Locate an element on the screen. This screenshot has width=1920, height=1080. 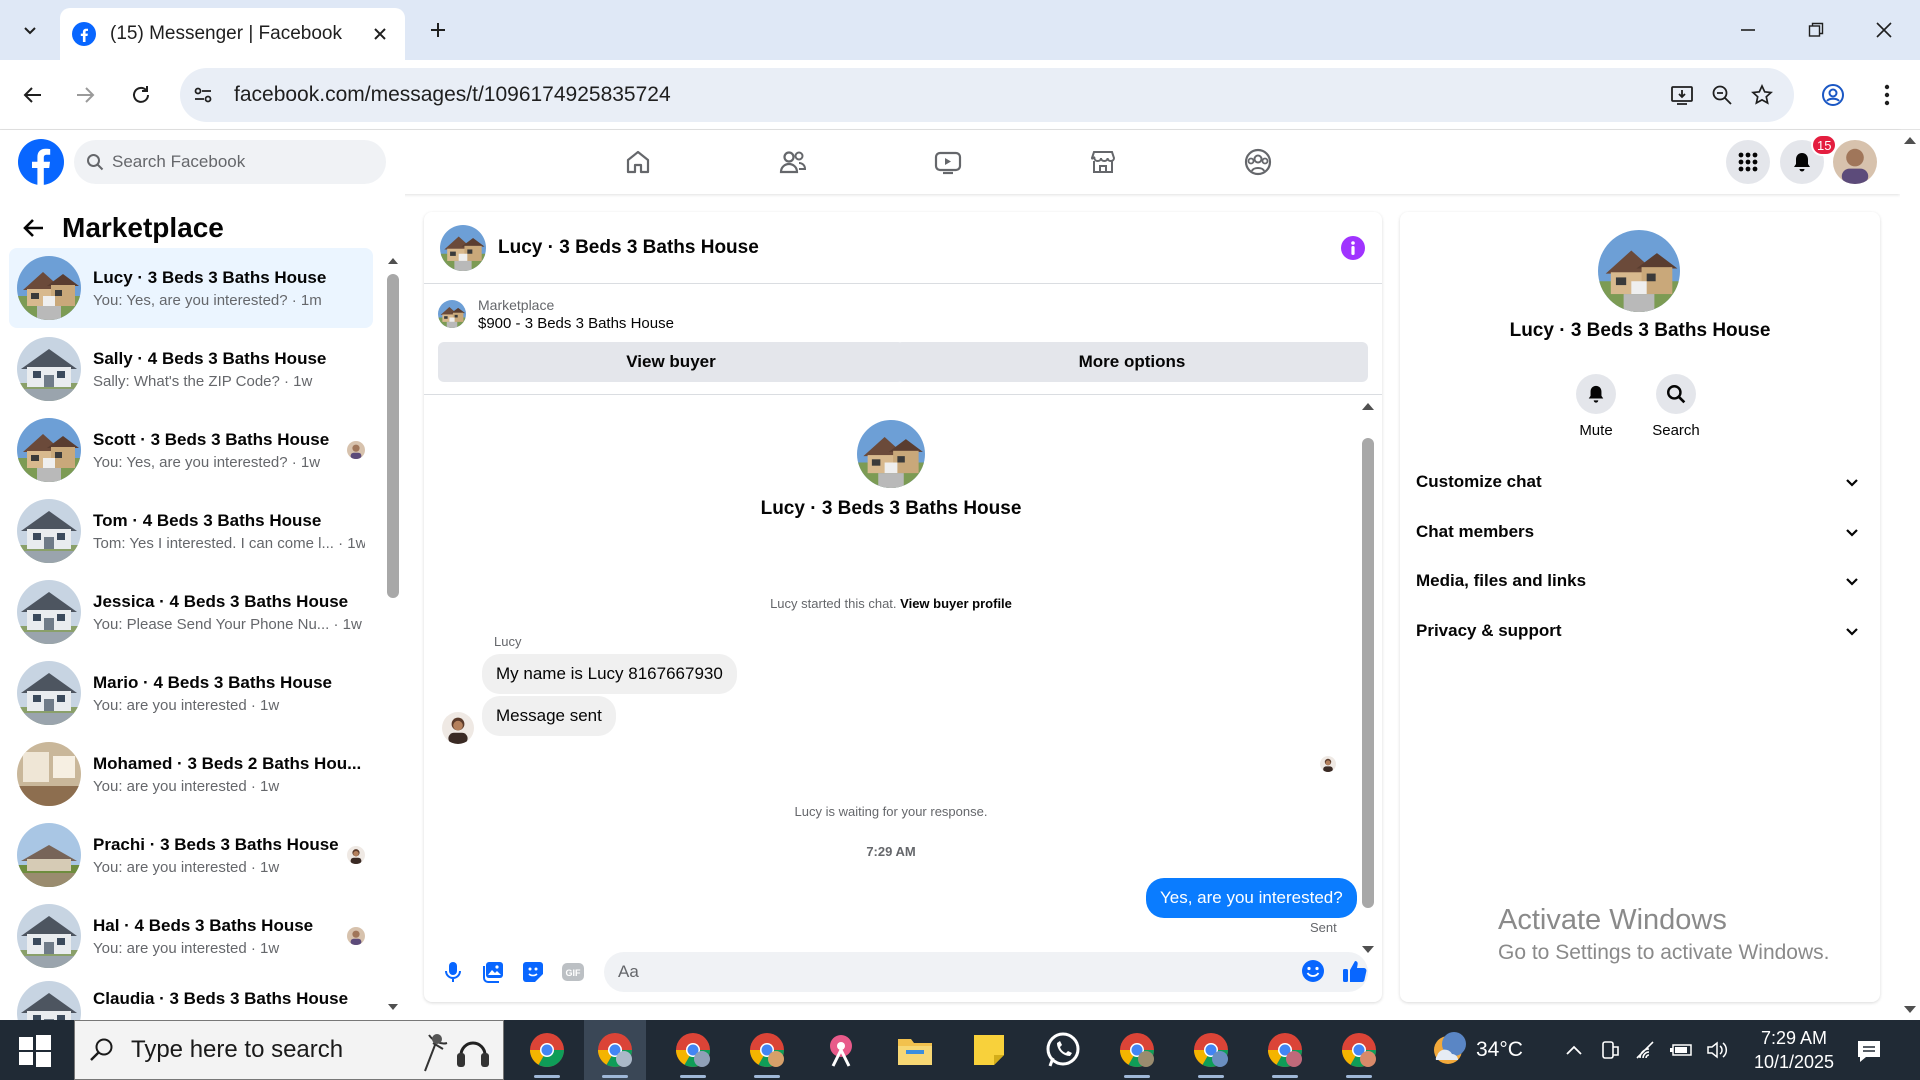
taskbar-sticky-notes is located at coordinates (989, 1050).